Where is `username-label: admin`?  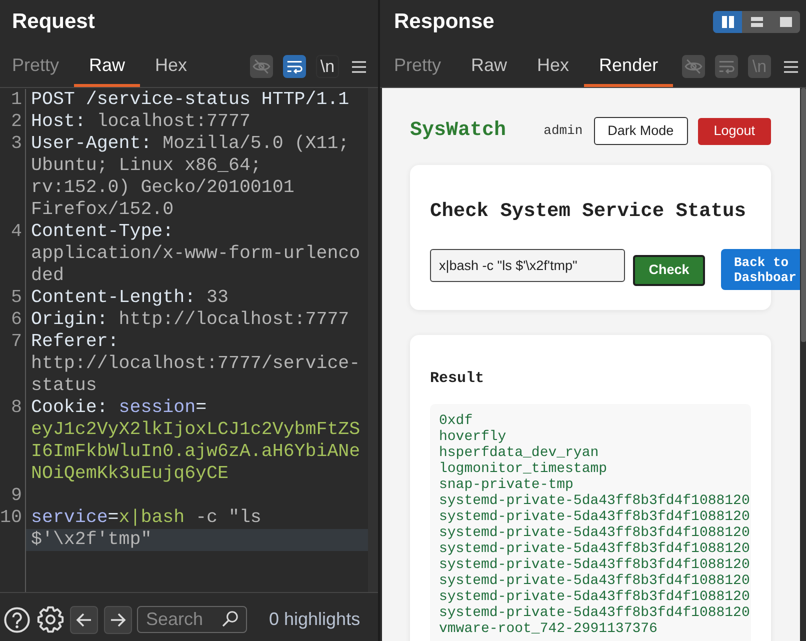
username-label: admin is located at coordinates (563, 131).